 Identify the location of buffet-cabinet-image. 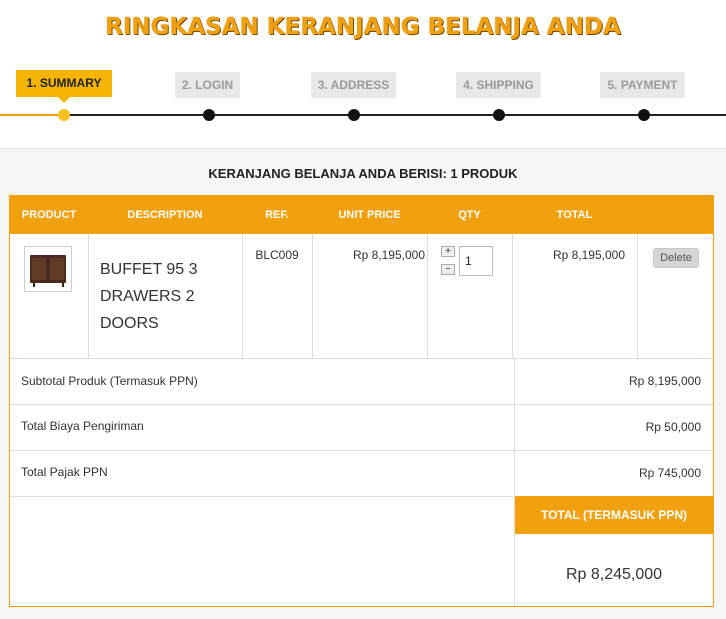
(48, 269).